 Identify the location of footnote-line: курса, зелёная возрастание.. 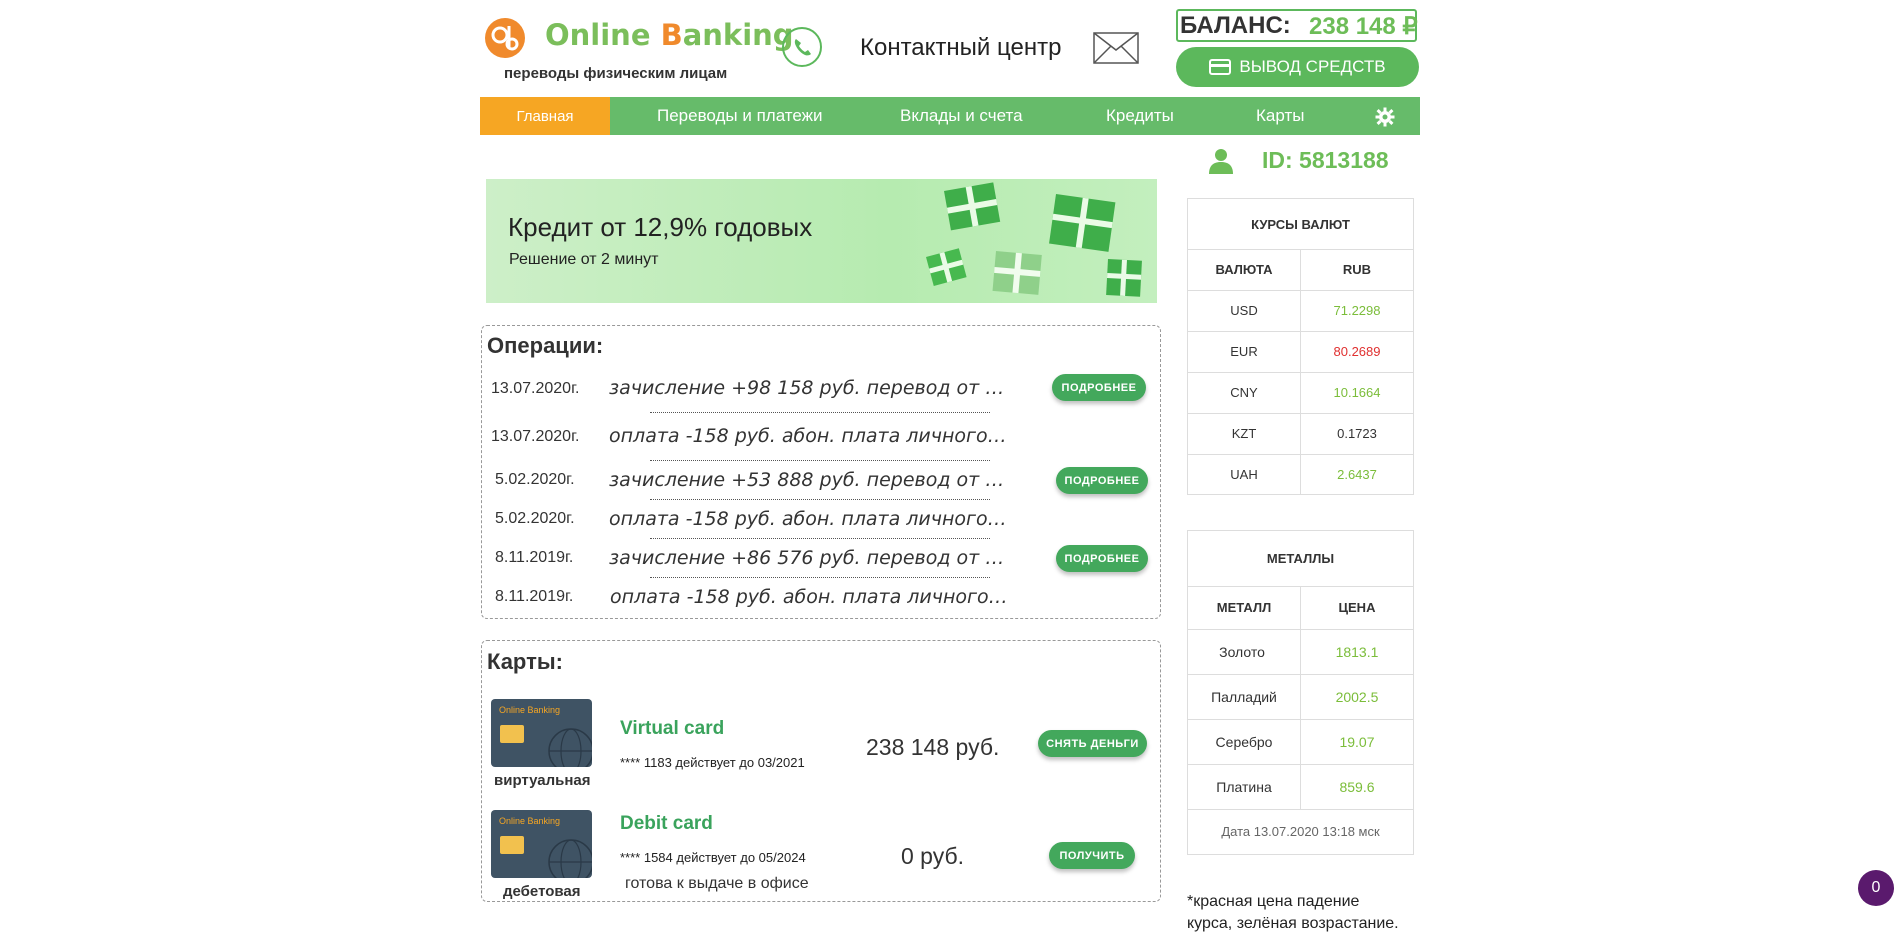
(1293, 923).